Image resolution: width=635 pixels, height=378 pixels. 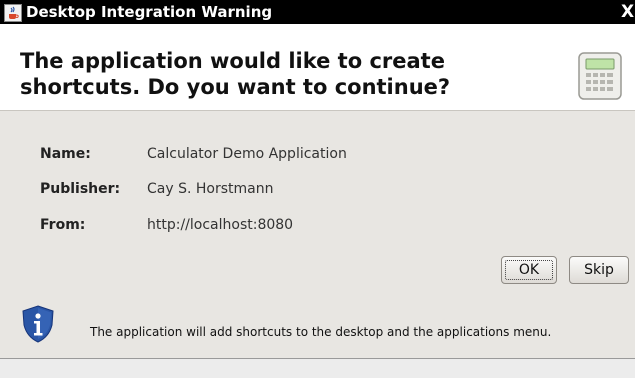 I want to click on close-icon: X, so click(x=628, y=12).